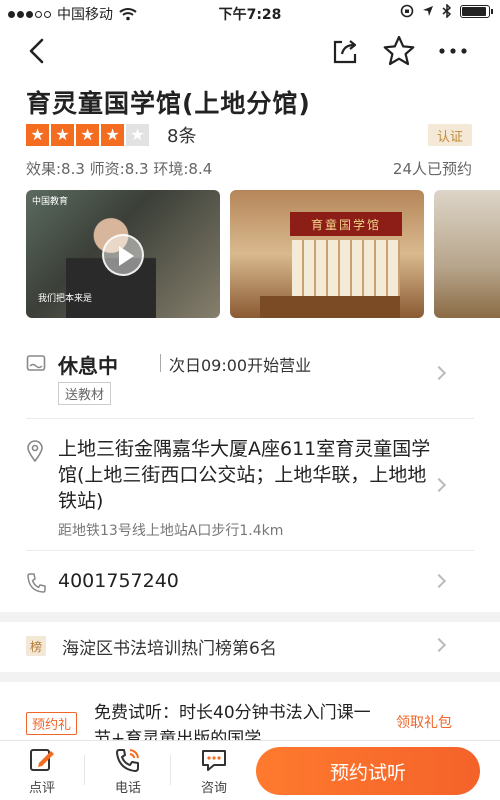 This screenshot has height=800, width=500. What do you see at coordinates (160, 363) in the screenshot?
I see `hours-separator` at bounding box center [160, 363].